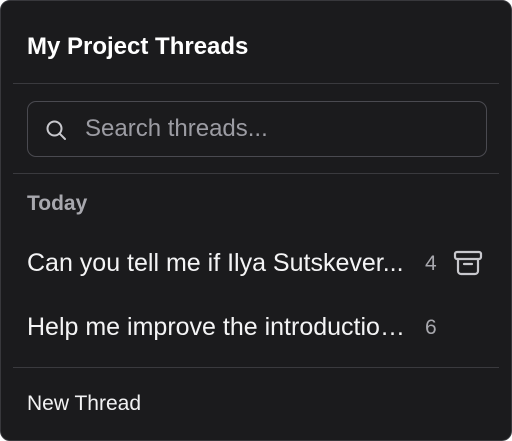 The height and width of the screenshot is (441, 512). I want to click on header-divider, so click(256, 83).